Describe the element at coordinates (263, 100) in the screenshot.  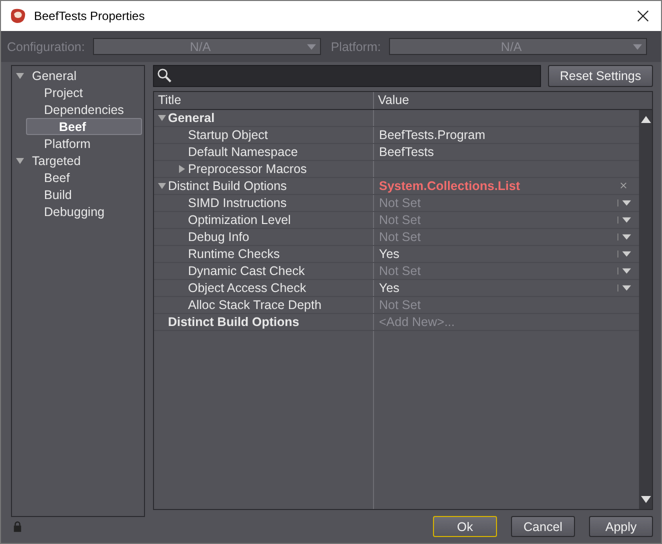
I see `column-header: Title` at that location.